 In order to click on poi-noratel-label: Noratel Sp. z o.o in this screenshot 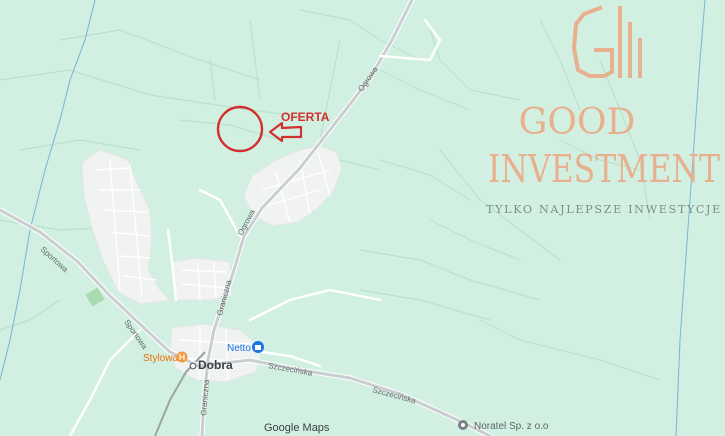, I will do `click(511, 426)`.